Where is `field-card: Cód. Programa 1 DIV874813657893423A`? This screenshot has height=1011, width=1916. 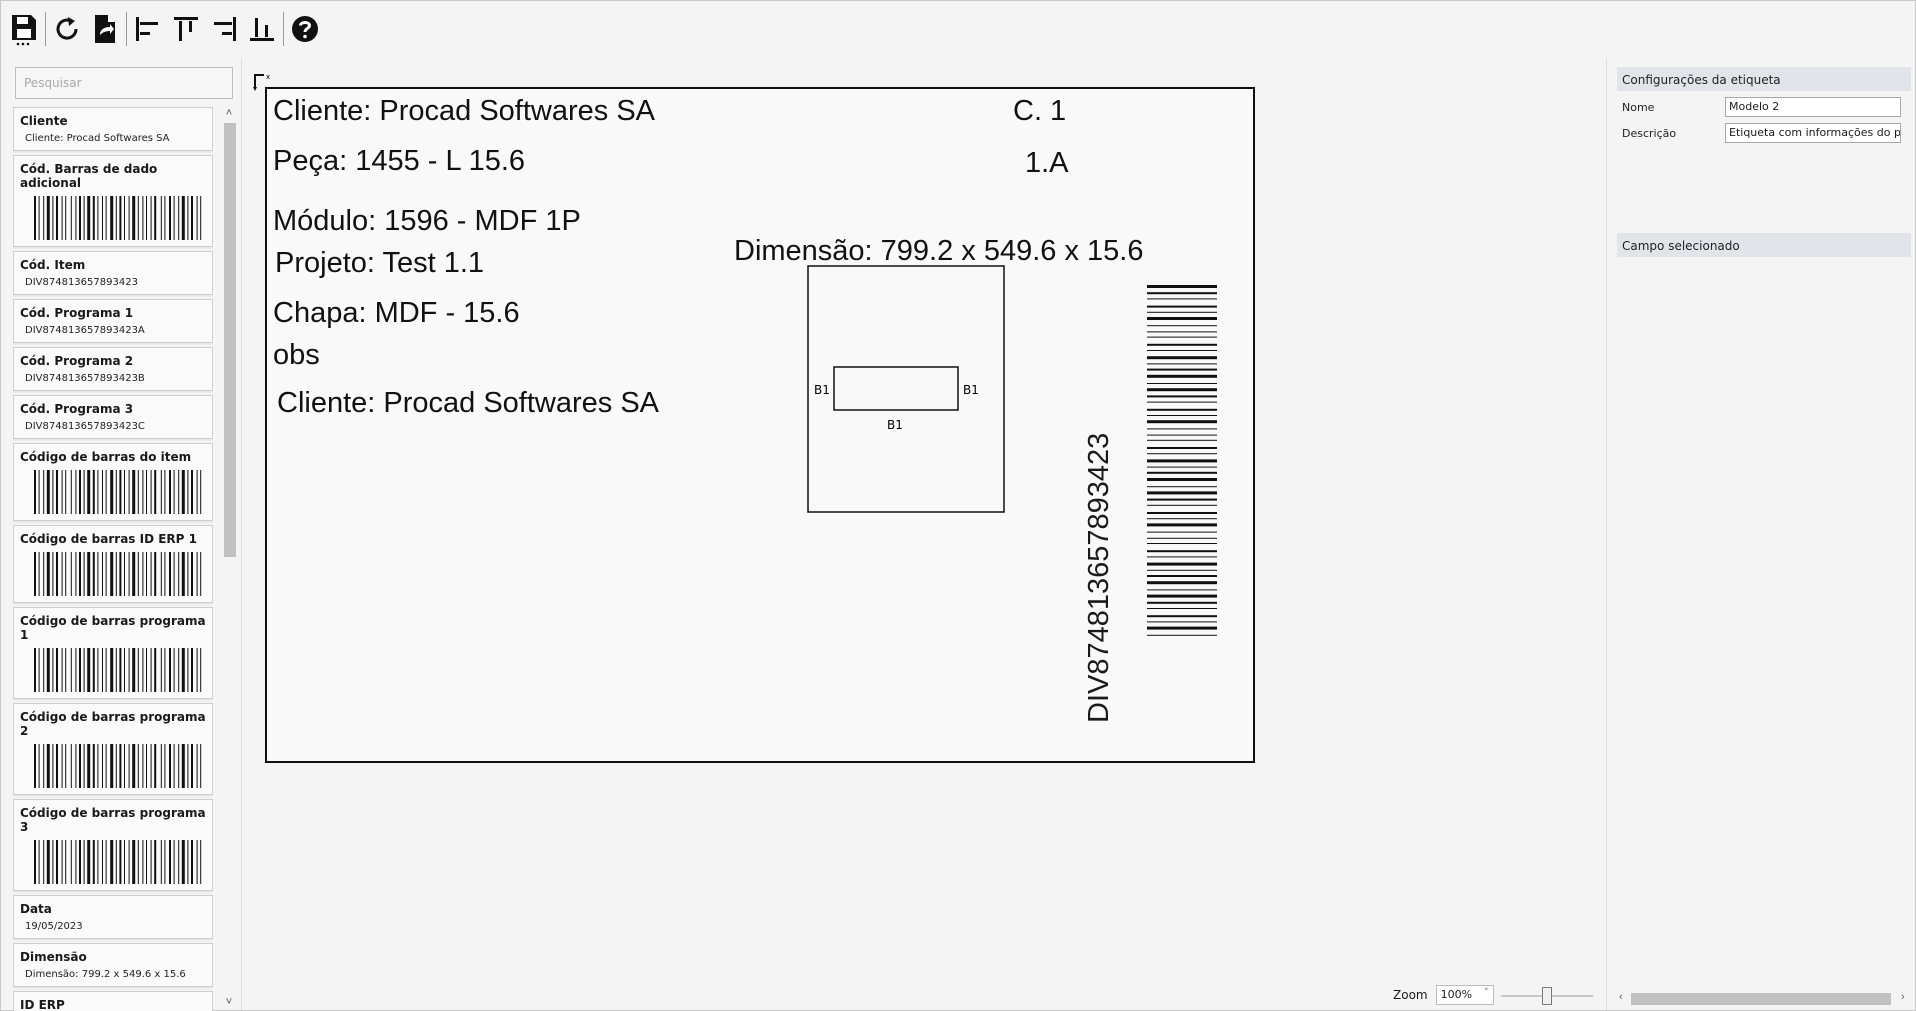 field-card: Cód. Programa 1 DIV874813657893423A is located at coordinates (113, 321).